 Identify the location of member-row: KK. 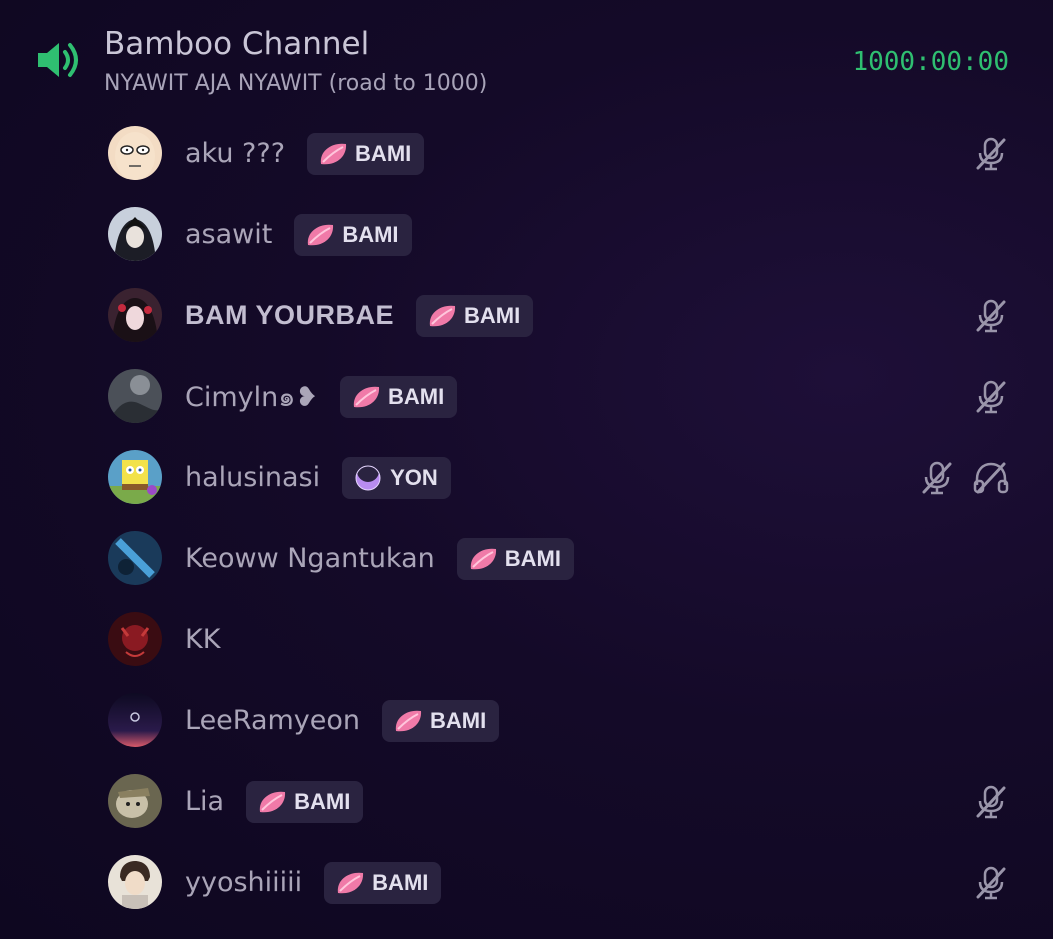
(526, 639).